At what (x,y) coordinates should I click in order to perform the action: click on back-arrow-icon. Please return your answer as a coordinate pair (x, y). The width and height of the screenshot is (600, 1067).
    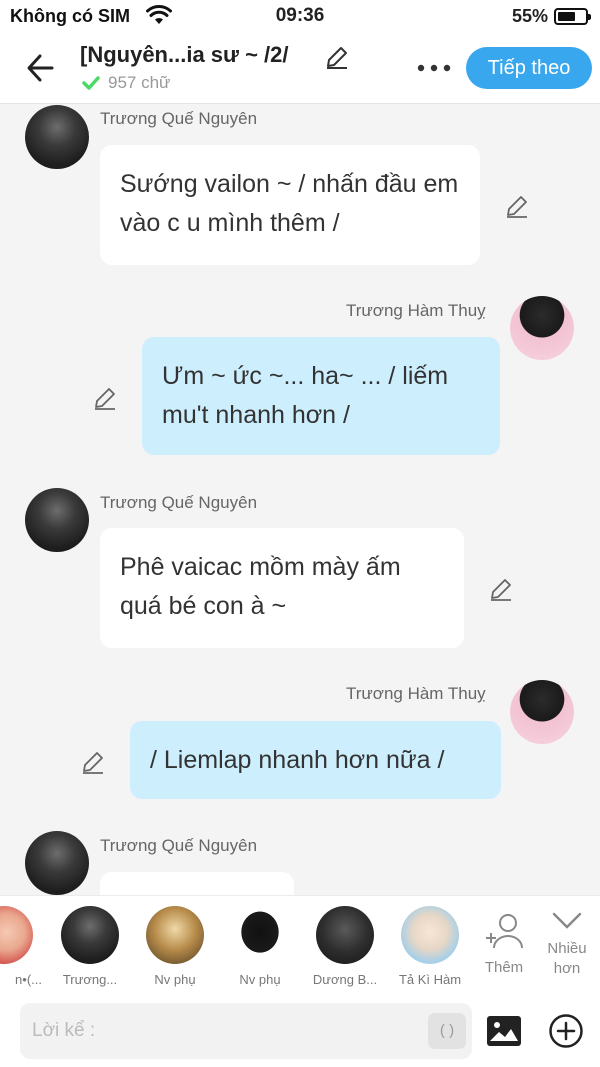
    Looking at the image, I should click on (42, 68).